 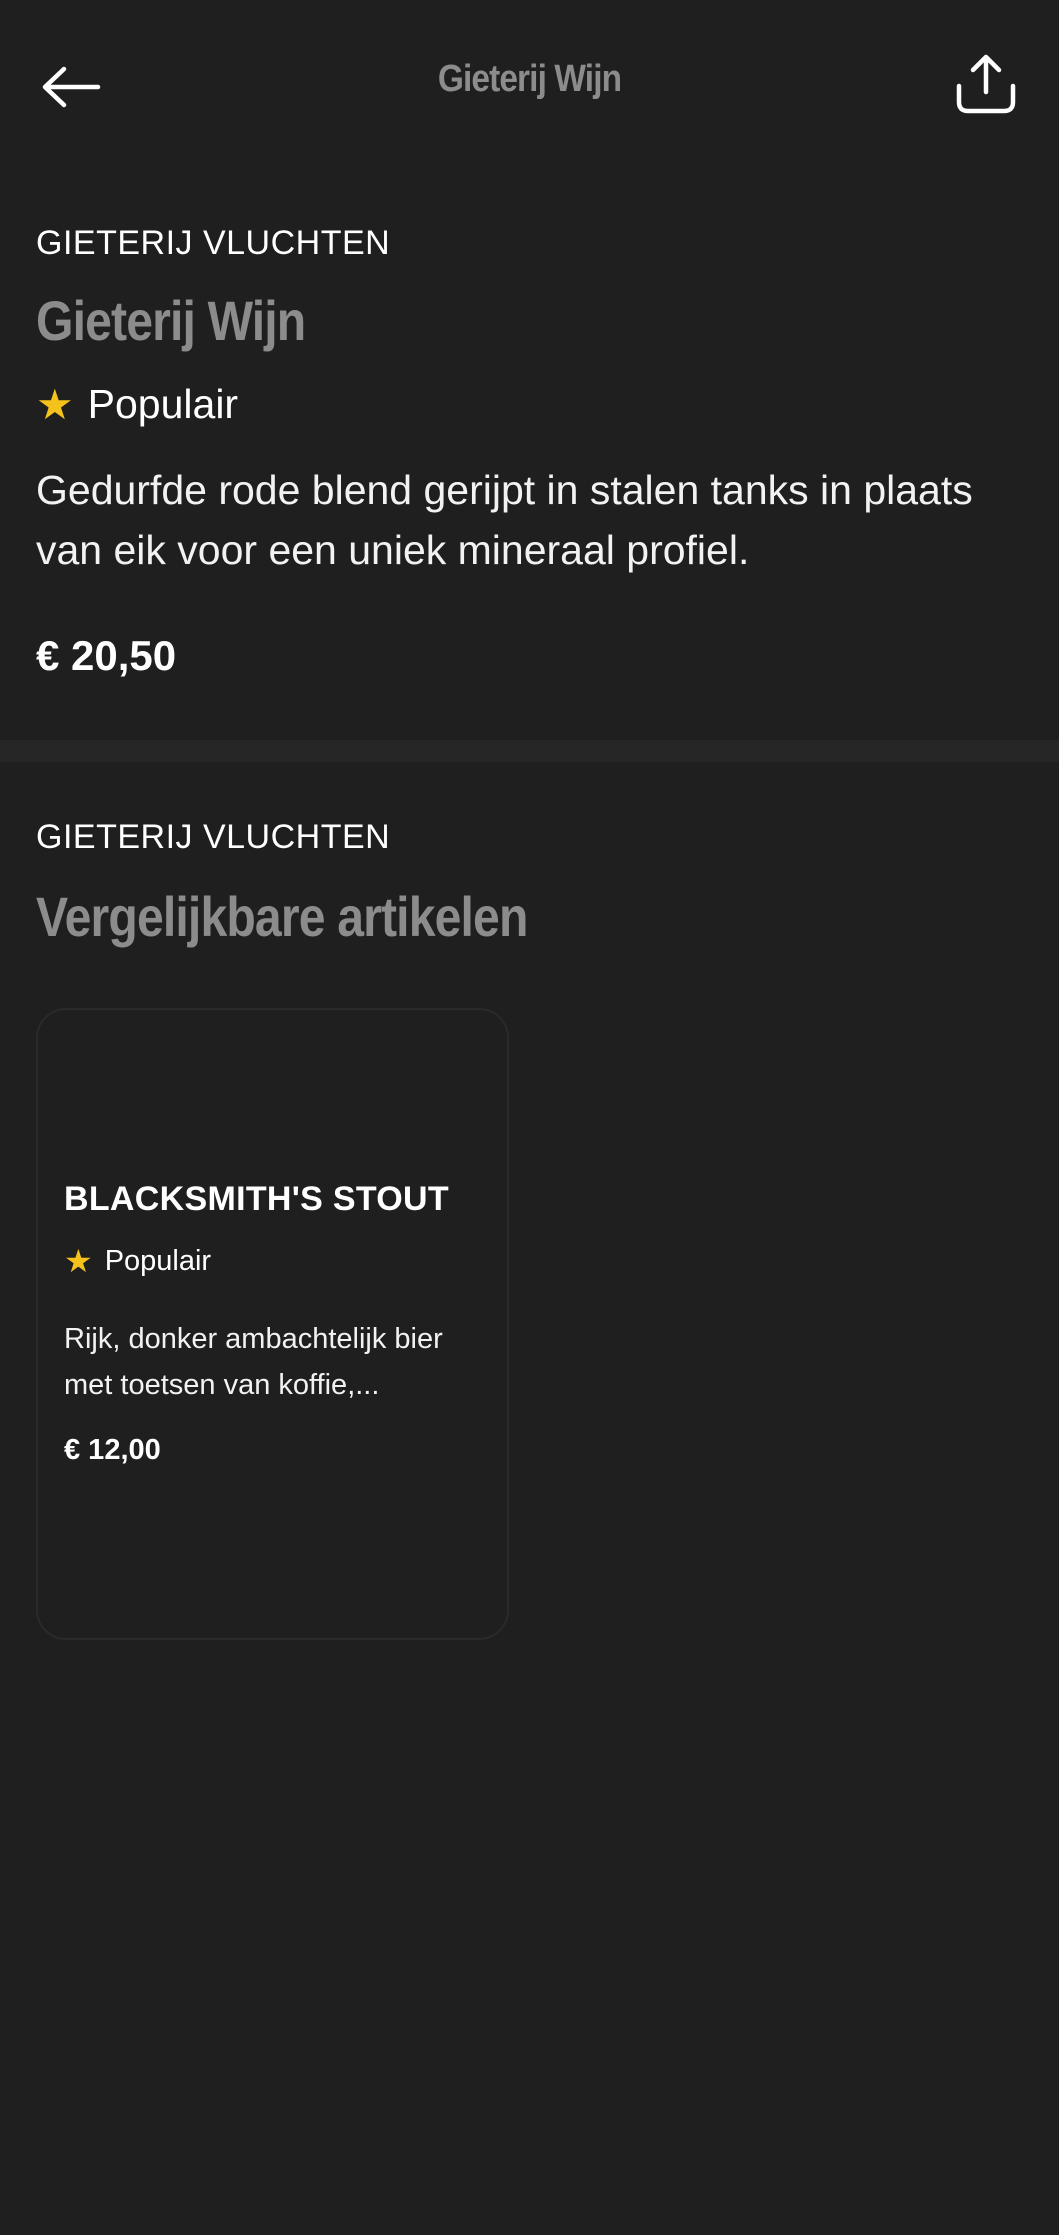 I want to click on similar-item-name: BLACKSMITH'S STOUT, so click(x=256, y=1199).